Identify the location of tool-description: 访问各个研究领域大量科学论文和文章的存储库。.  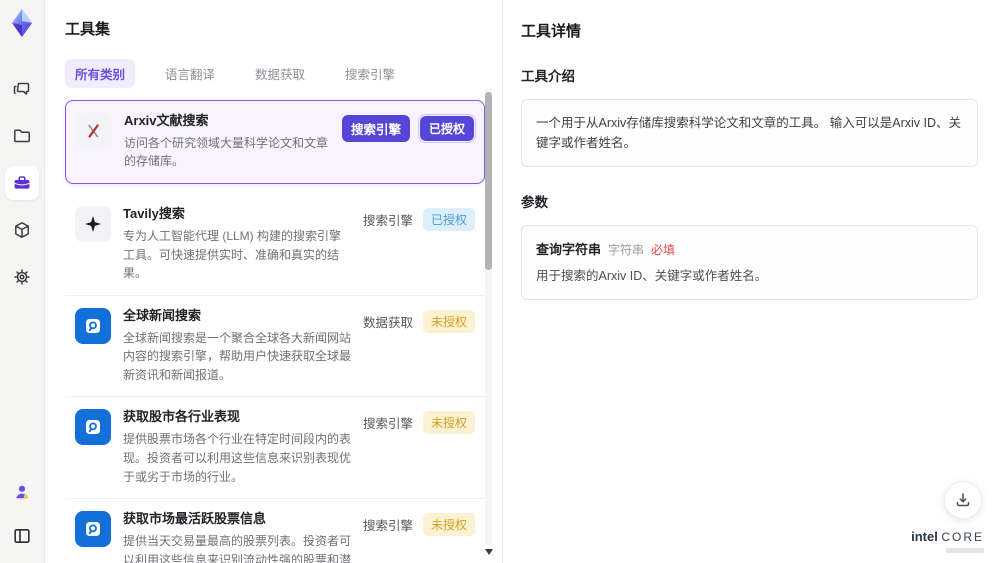
(226, 152).